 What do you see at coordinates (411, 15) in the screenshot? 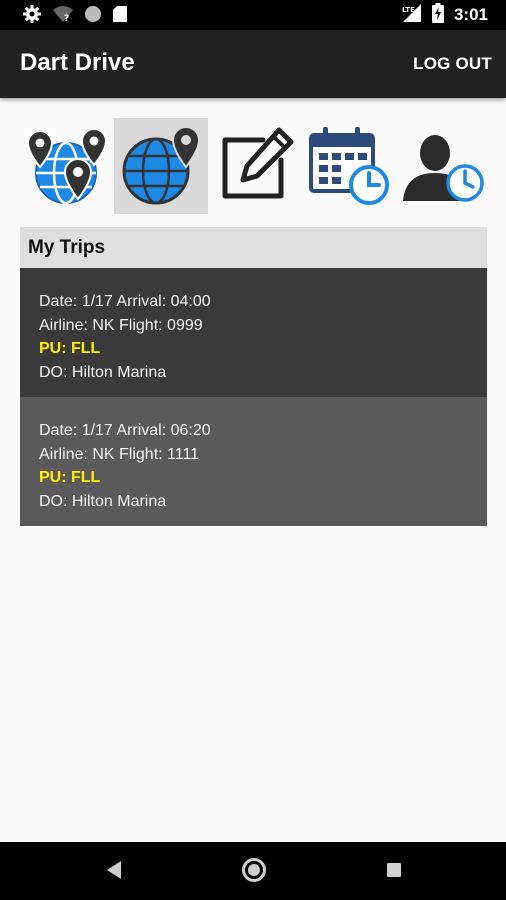
I see `signal-icon: LTE` at bounding box center [411, 15].